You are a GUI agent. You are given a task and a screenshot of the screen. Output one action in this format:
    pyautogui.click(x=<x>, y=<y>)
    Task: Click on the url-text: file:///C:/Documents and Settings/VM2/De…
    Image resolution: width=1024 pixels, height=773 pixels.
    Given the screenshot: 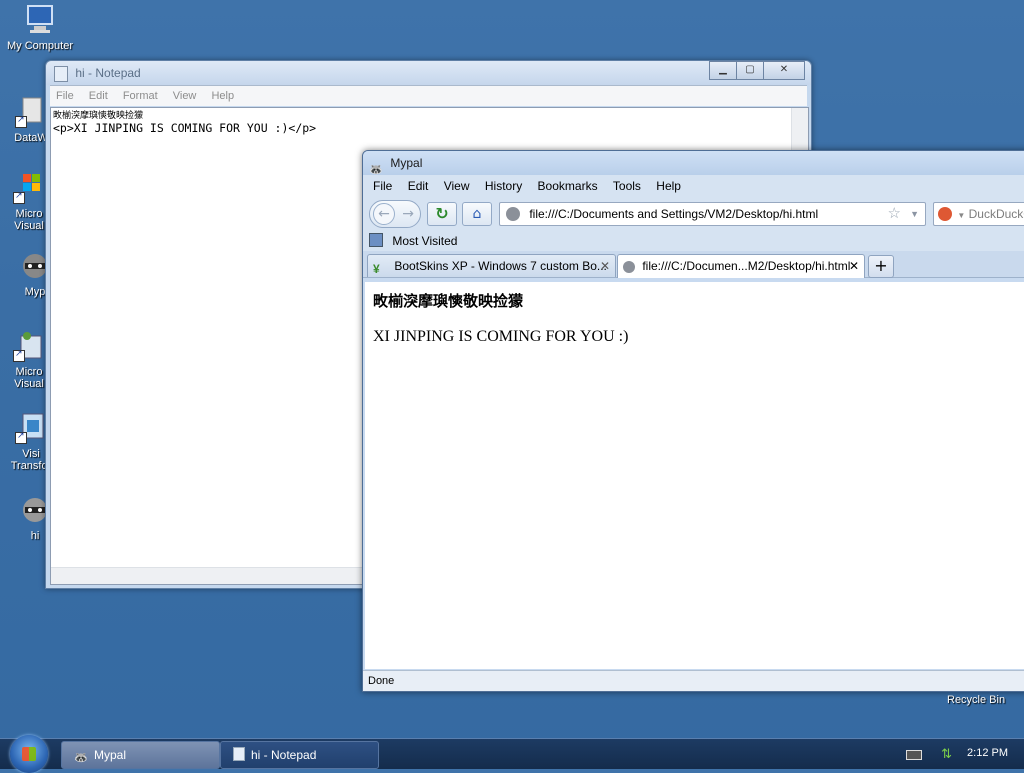 What is the action you would take?
    pyautogui.click(x=674, y=214)
    